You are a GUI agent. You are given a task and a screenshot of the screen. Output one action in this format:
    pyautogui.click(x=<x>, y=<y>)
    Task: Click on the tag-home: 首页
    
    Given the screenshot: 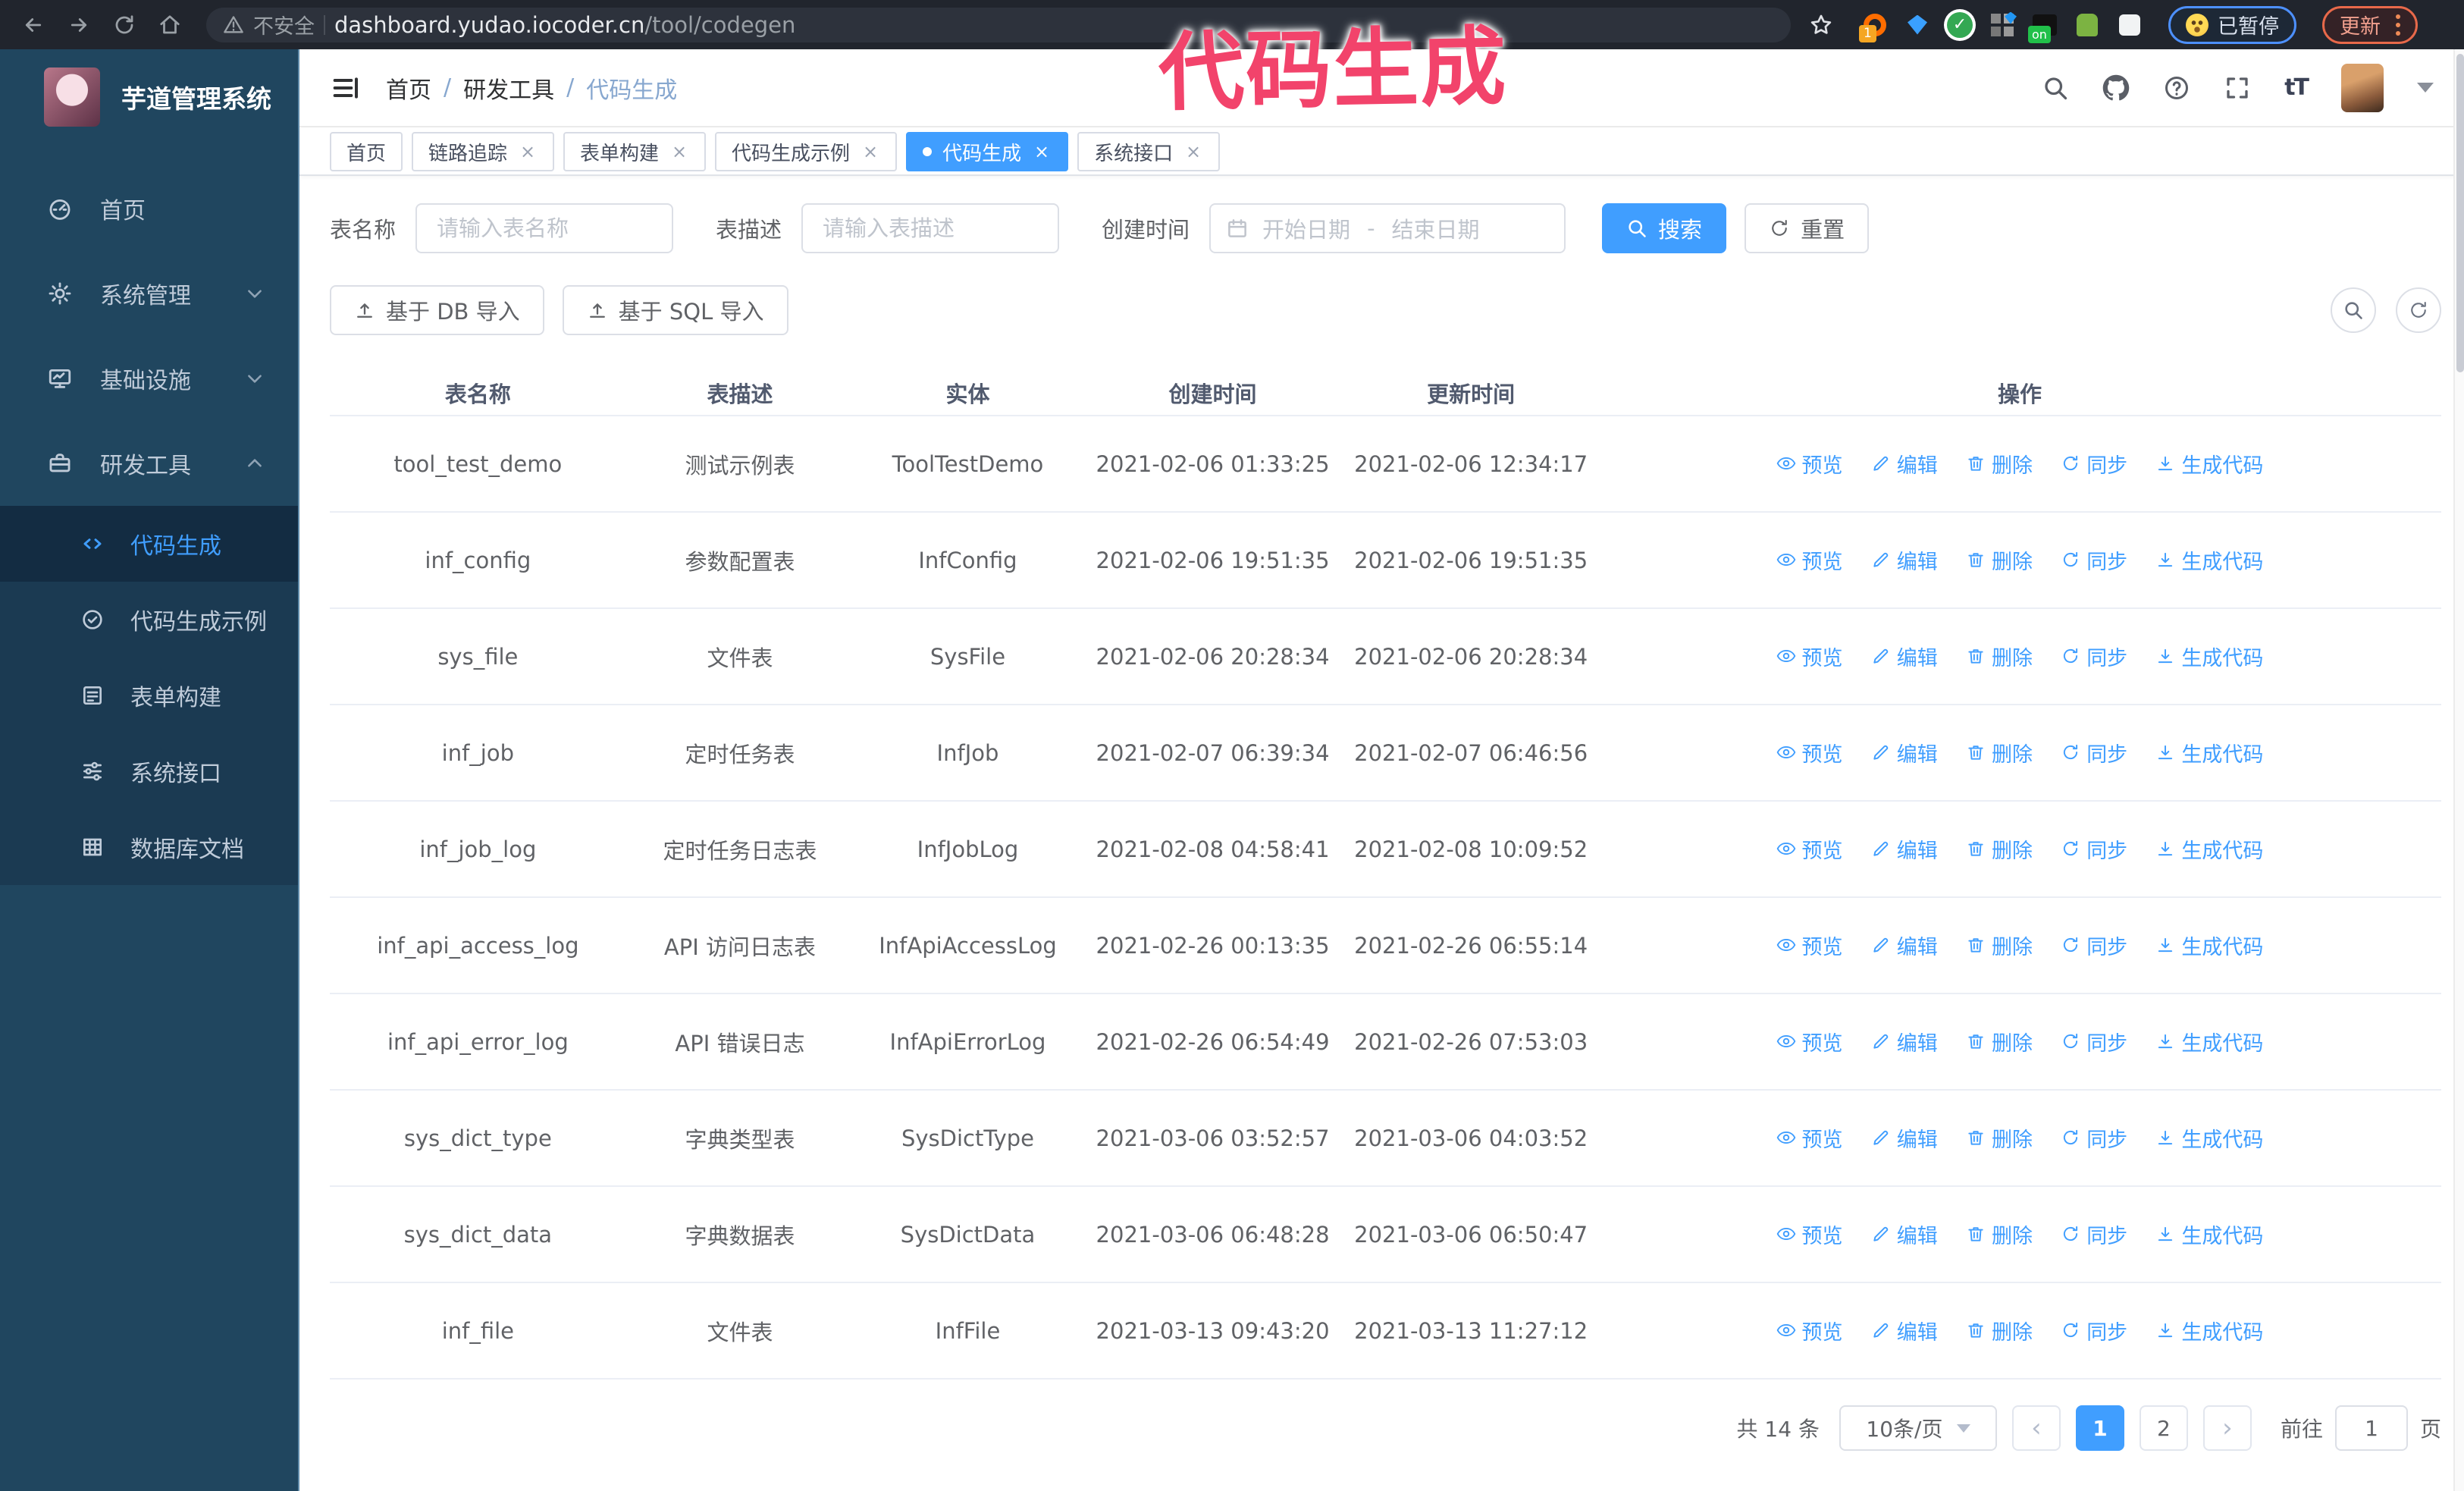 What is the action you would take?
    pyautogui.click(x=366, y=151)
    